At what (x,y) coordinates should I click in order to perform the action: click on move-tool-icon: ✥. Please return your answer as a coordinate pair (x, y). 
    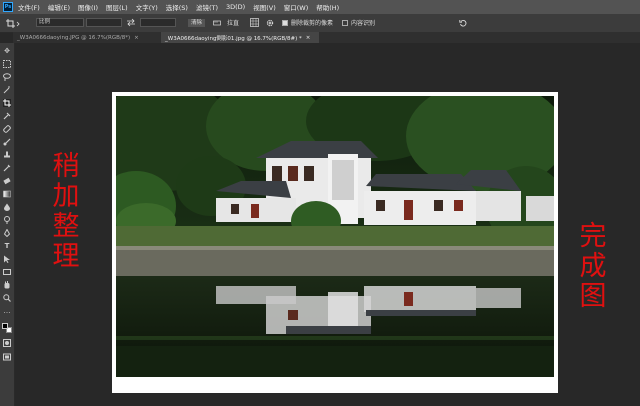
    Looking at the image, I should click on (7, 51).